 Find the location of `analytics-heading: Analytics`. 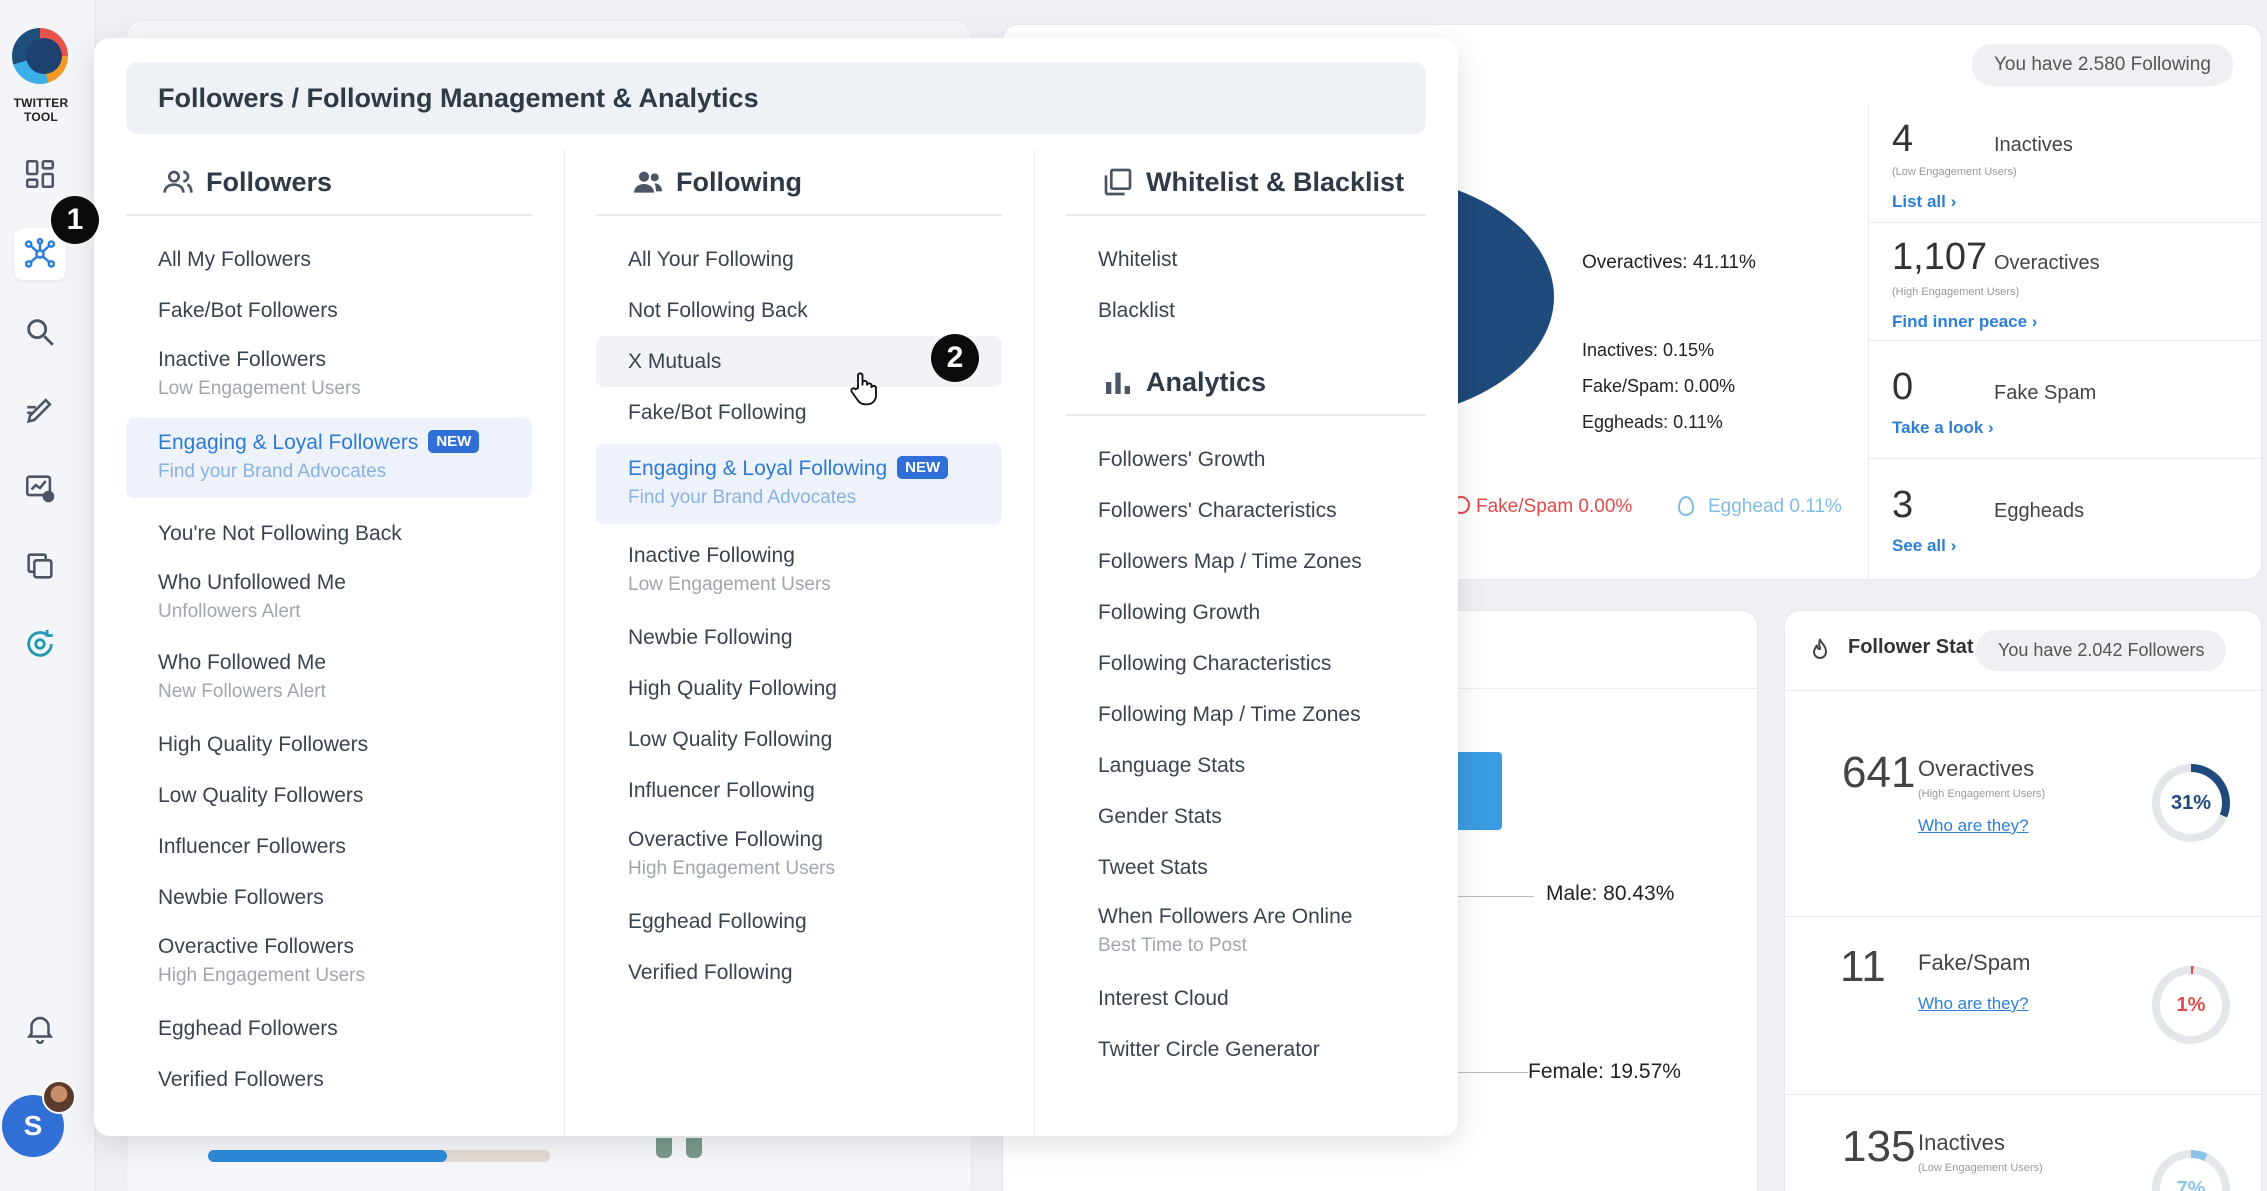

analytics-heading: Analytics is located at coordinates (1246, 383).